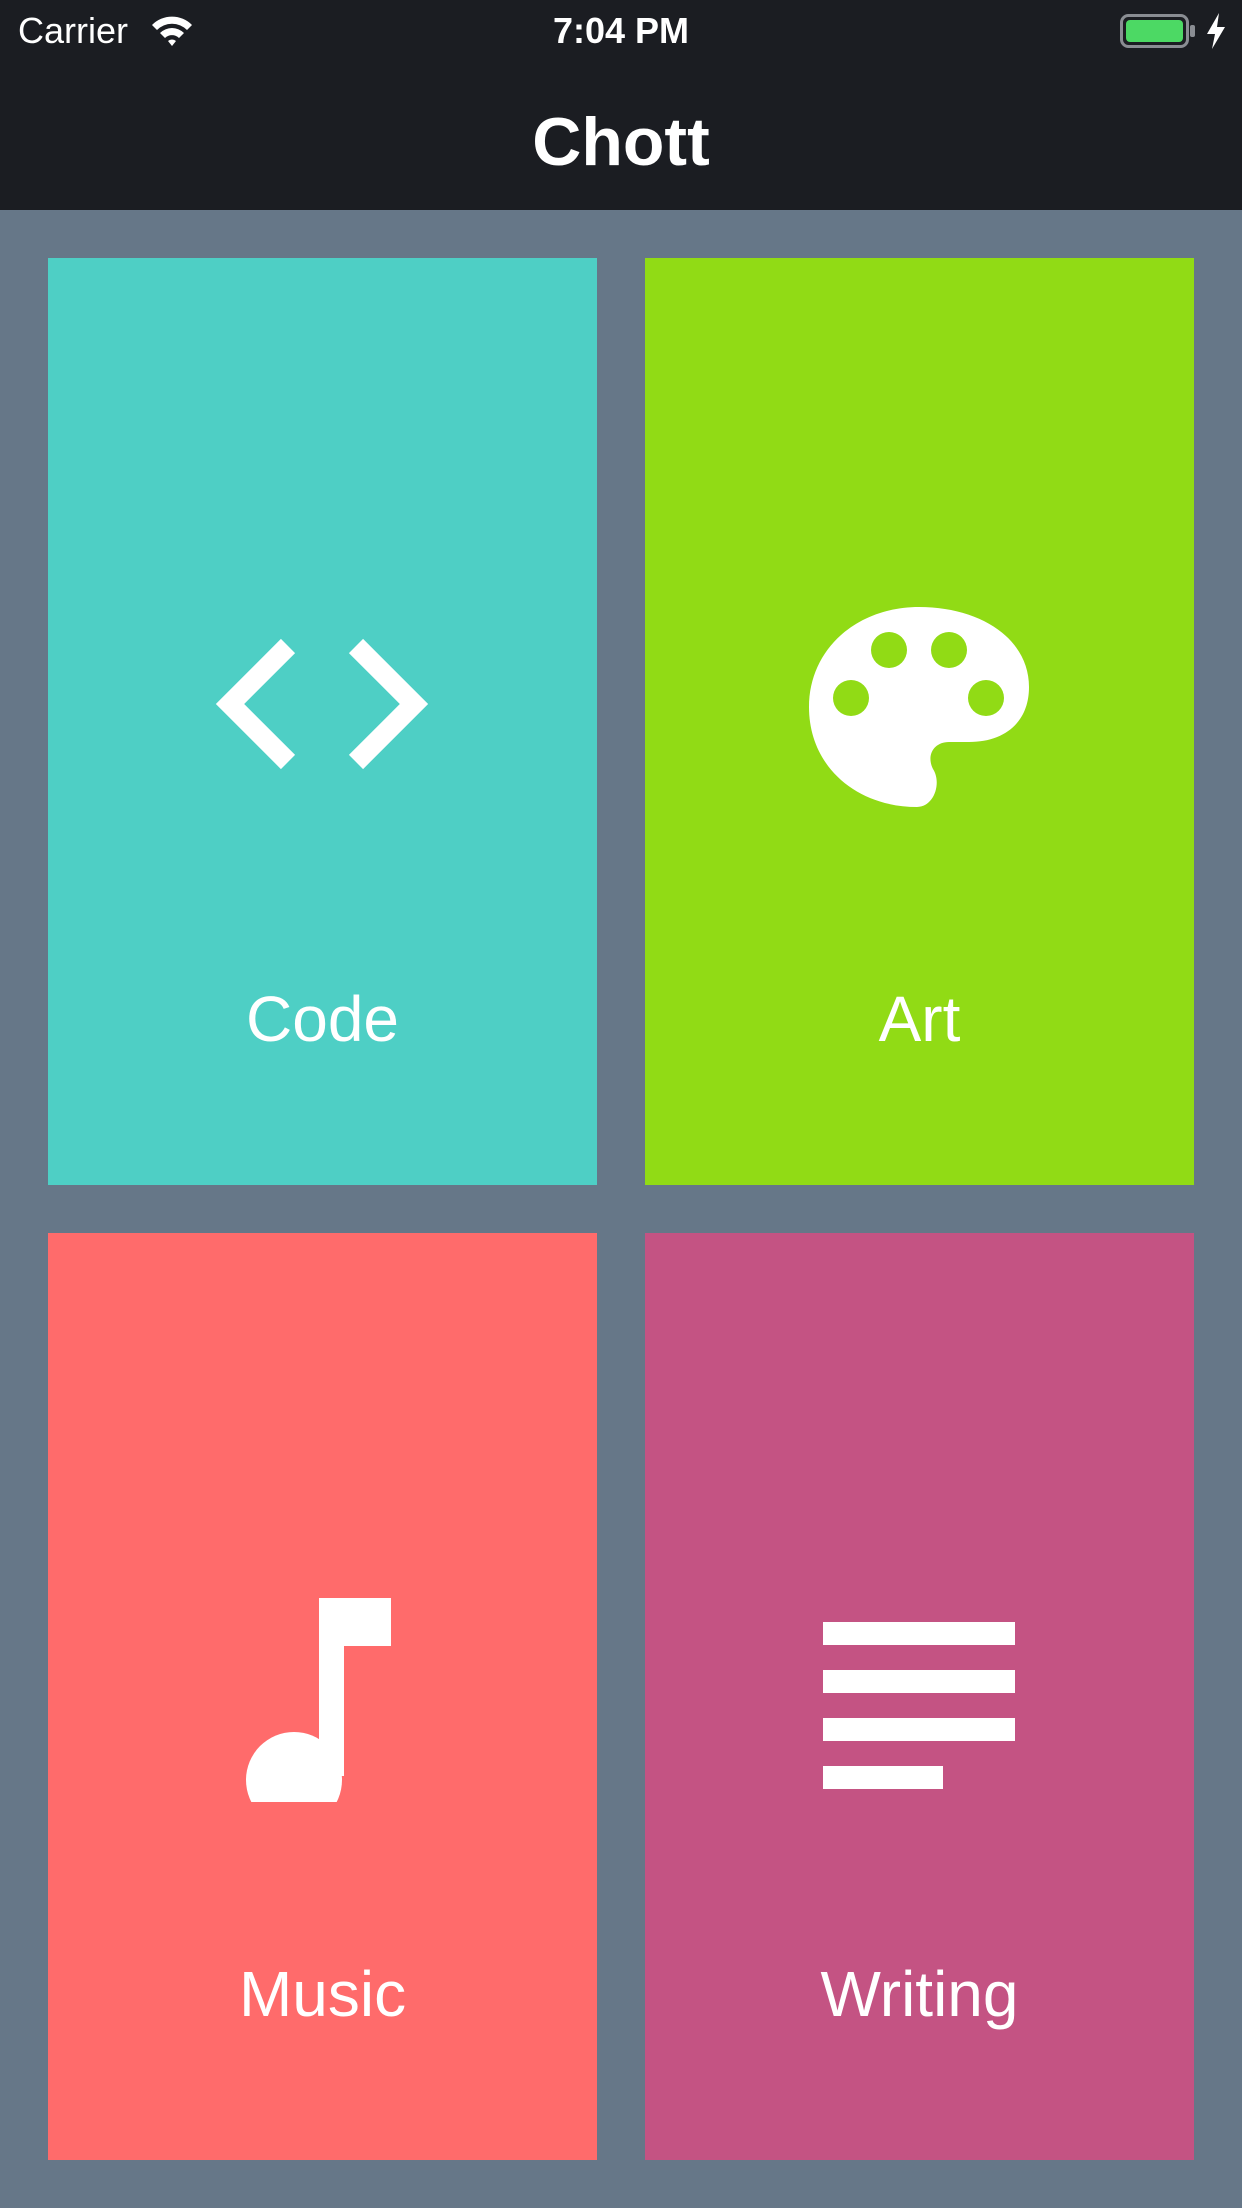  What do you see at coordinates (318, 1700) in the screenshot?
I see `music-note-icon` at bounding box center [318, 1700].